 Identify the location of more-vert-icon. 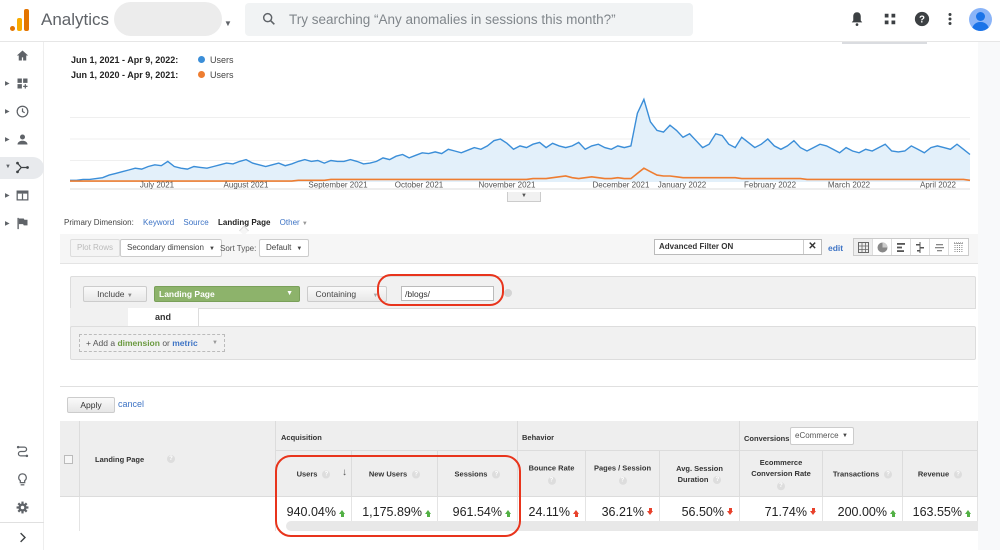
(950, 19).